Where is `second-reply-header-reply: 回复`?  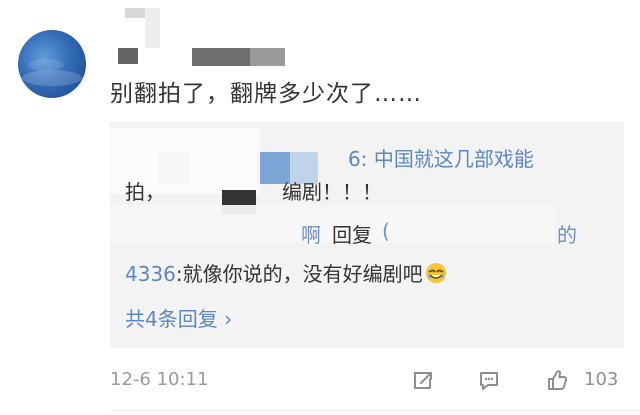 second-reply-header-reply: 回复 is located at coordinates (352, 235).